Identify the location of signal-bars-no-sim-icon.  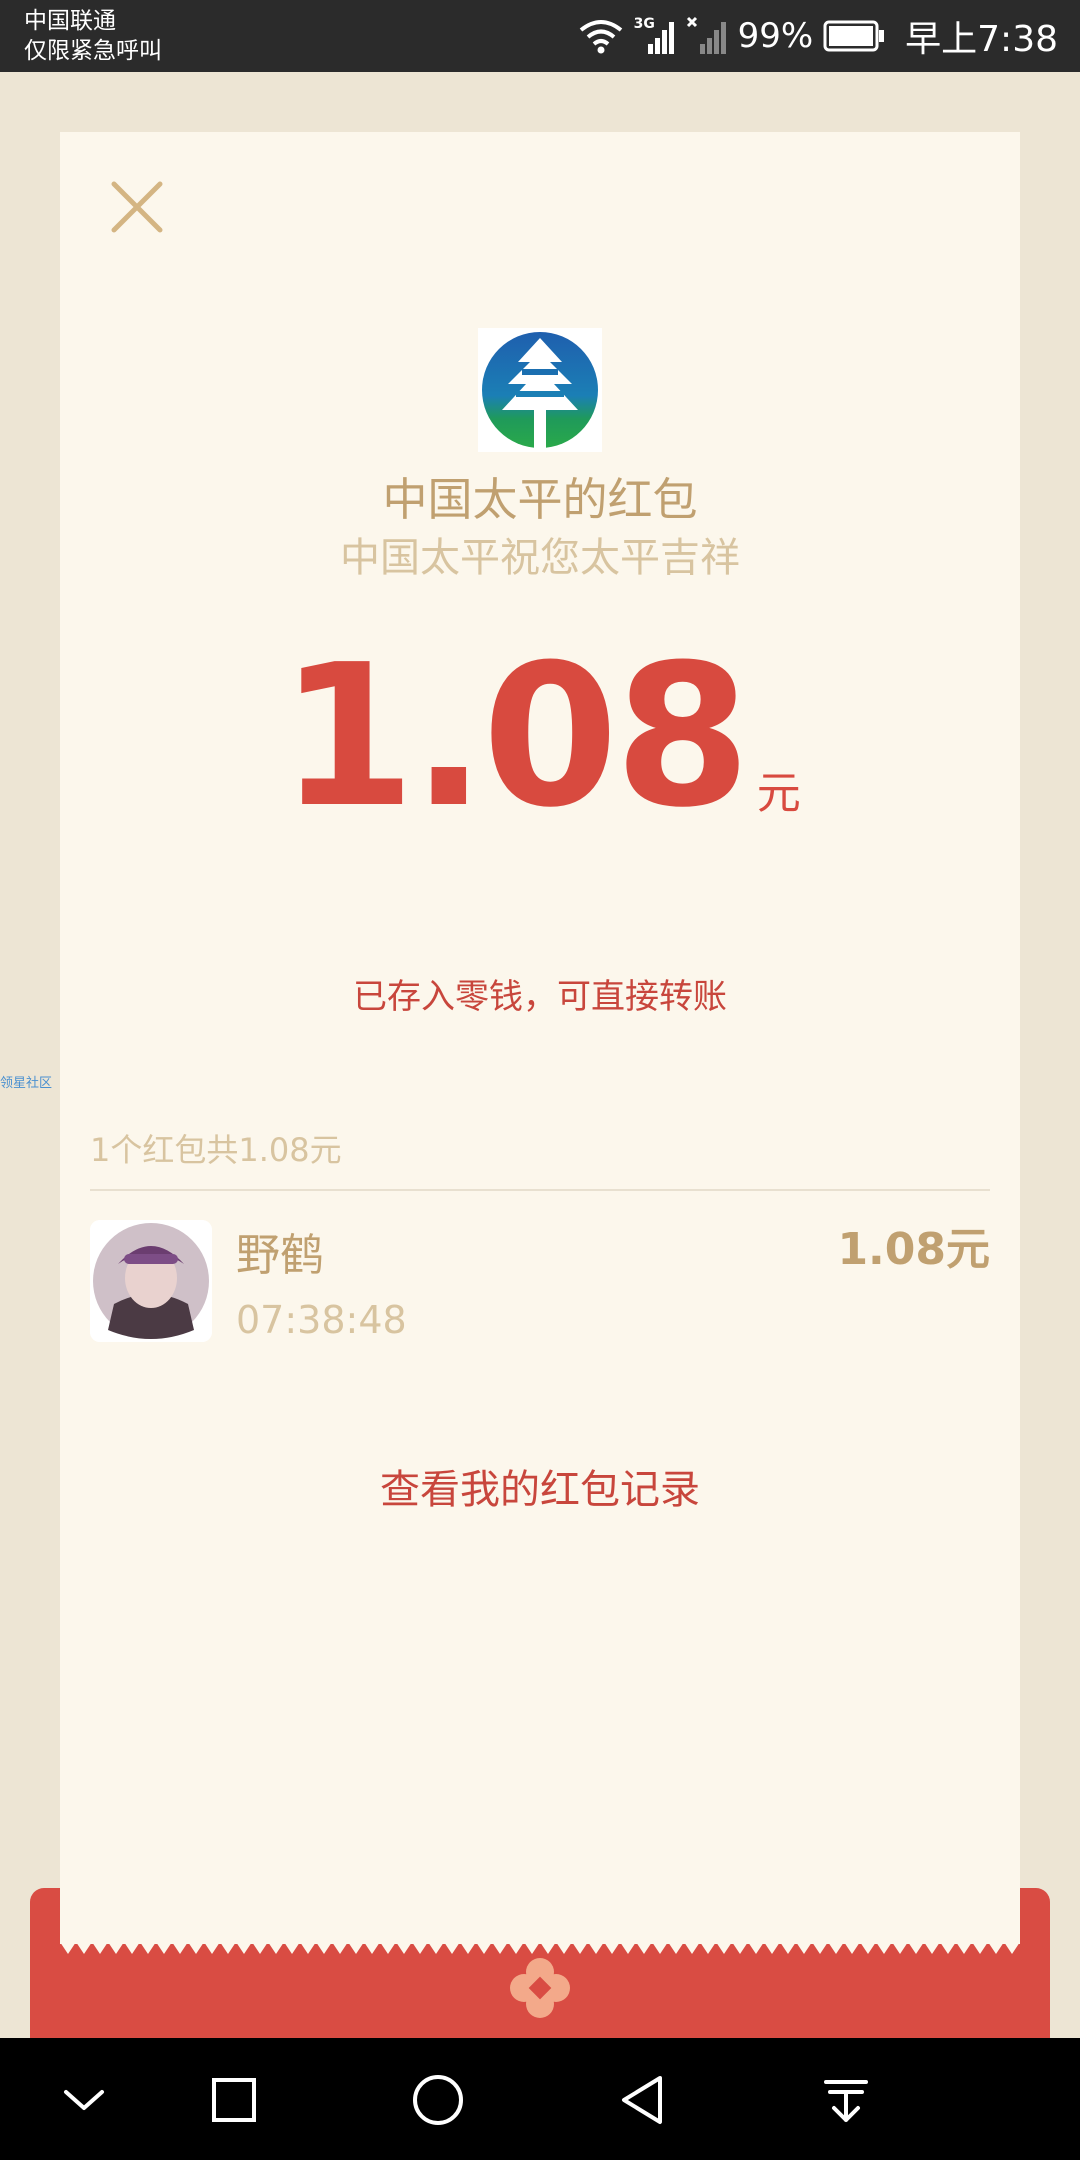
(706, 35).